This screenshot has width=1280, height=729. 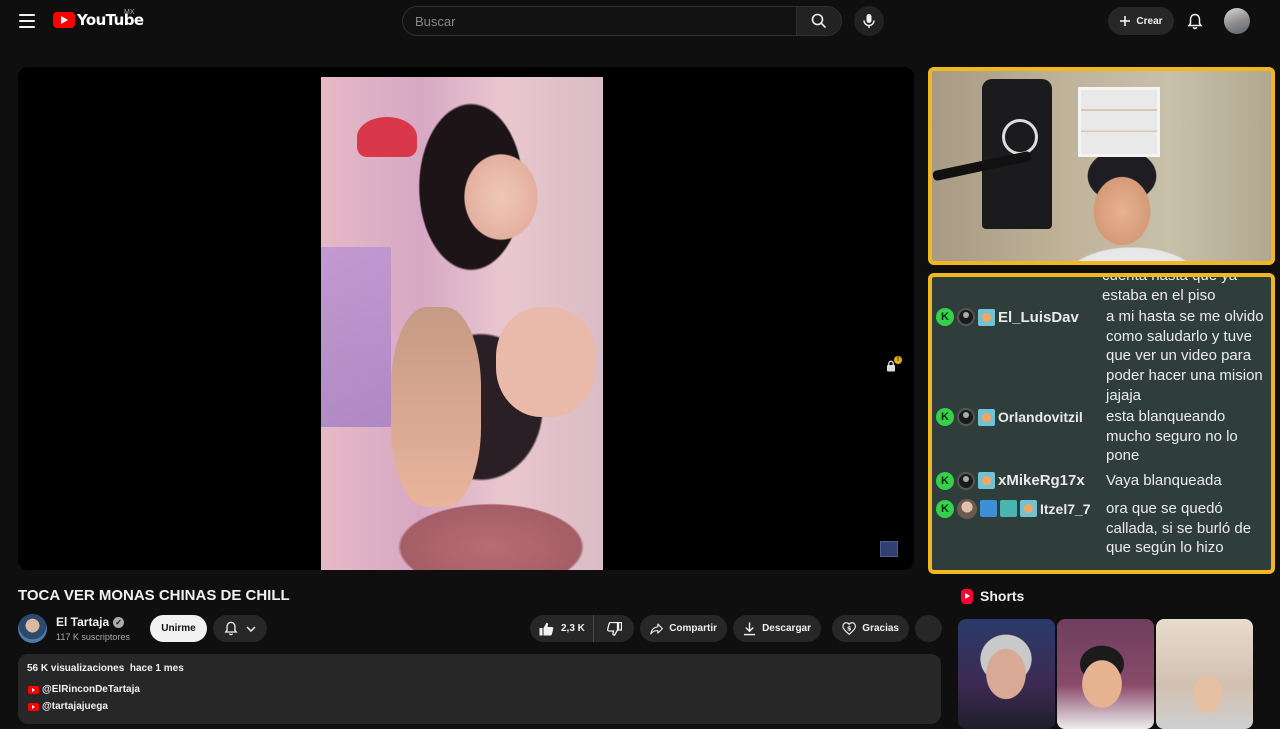 I want to click on download-icon, so click(x=749, y=629).